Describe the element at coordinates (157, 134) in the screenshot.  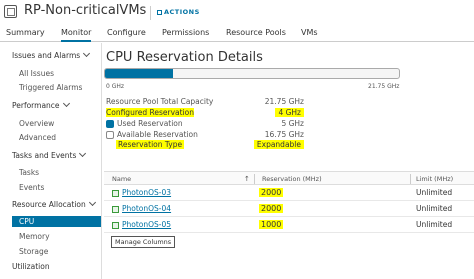
I see `stat-label: Available Reservation` at that location.